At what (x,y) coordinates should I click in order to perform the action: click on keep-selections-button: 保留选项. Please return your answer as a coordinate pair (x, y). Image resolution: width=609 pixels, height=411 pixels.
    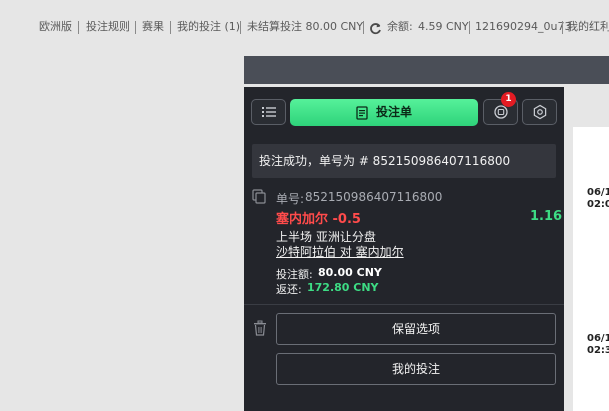
    Looking at the image, I should click on (416, 329).